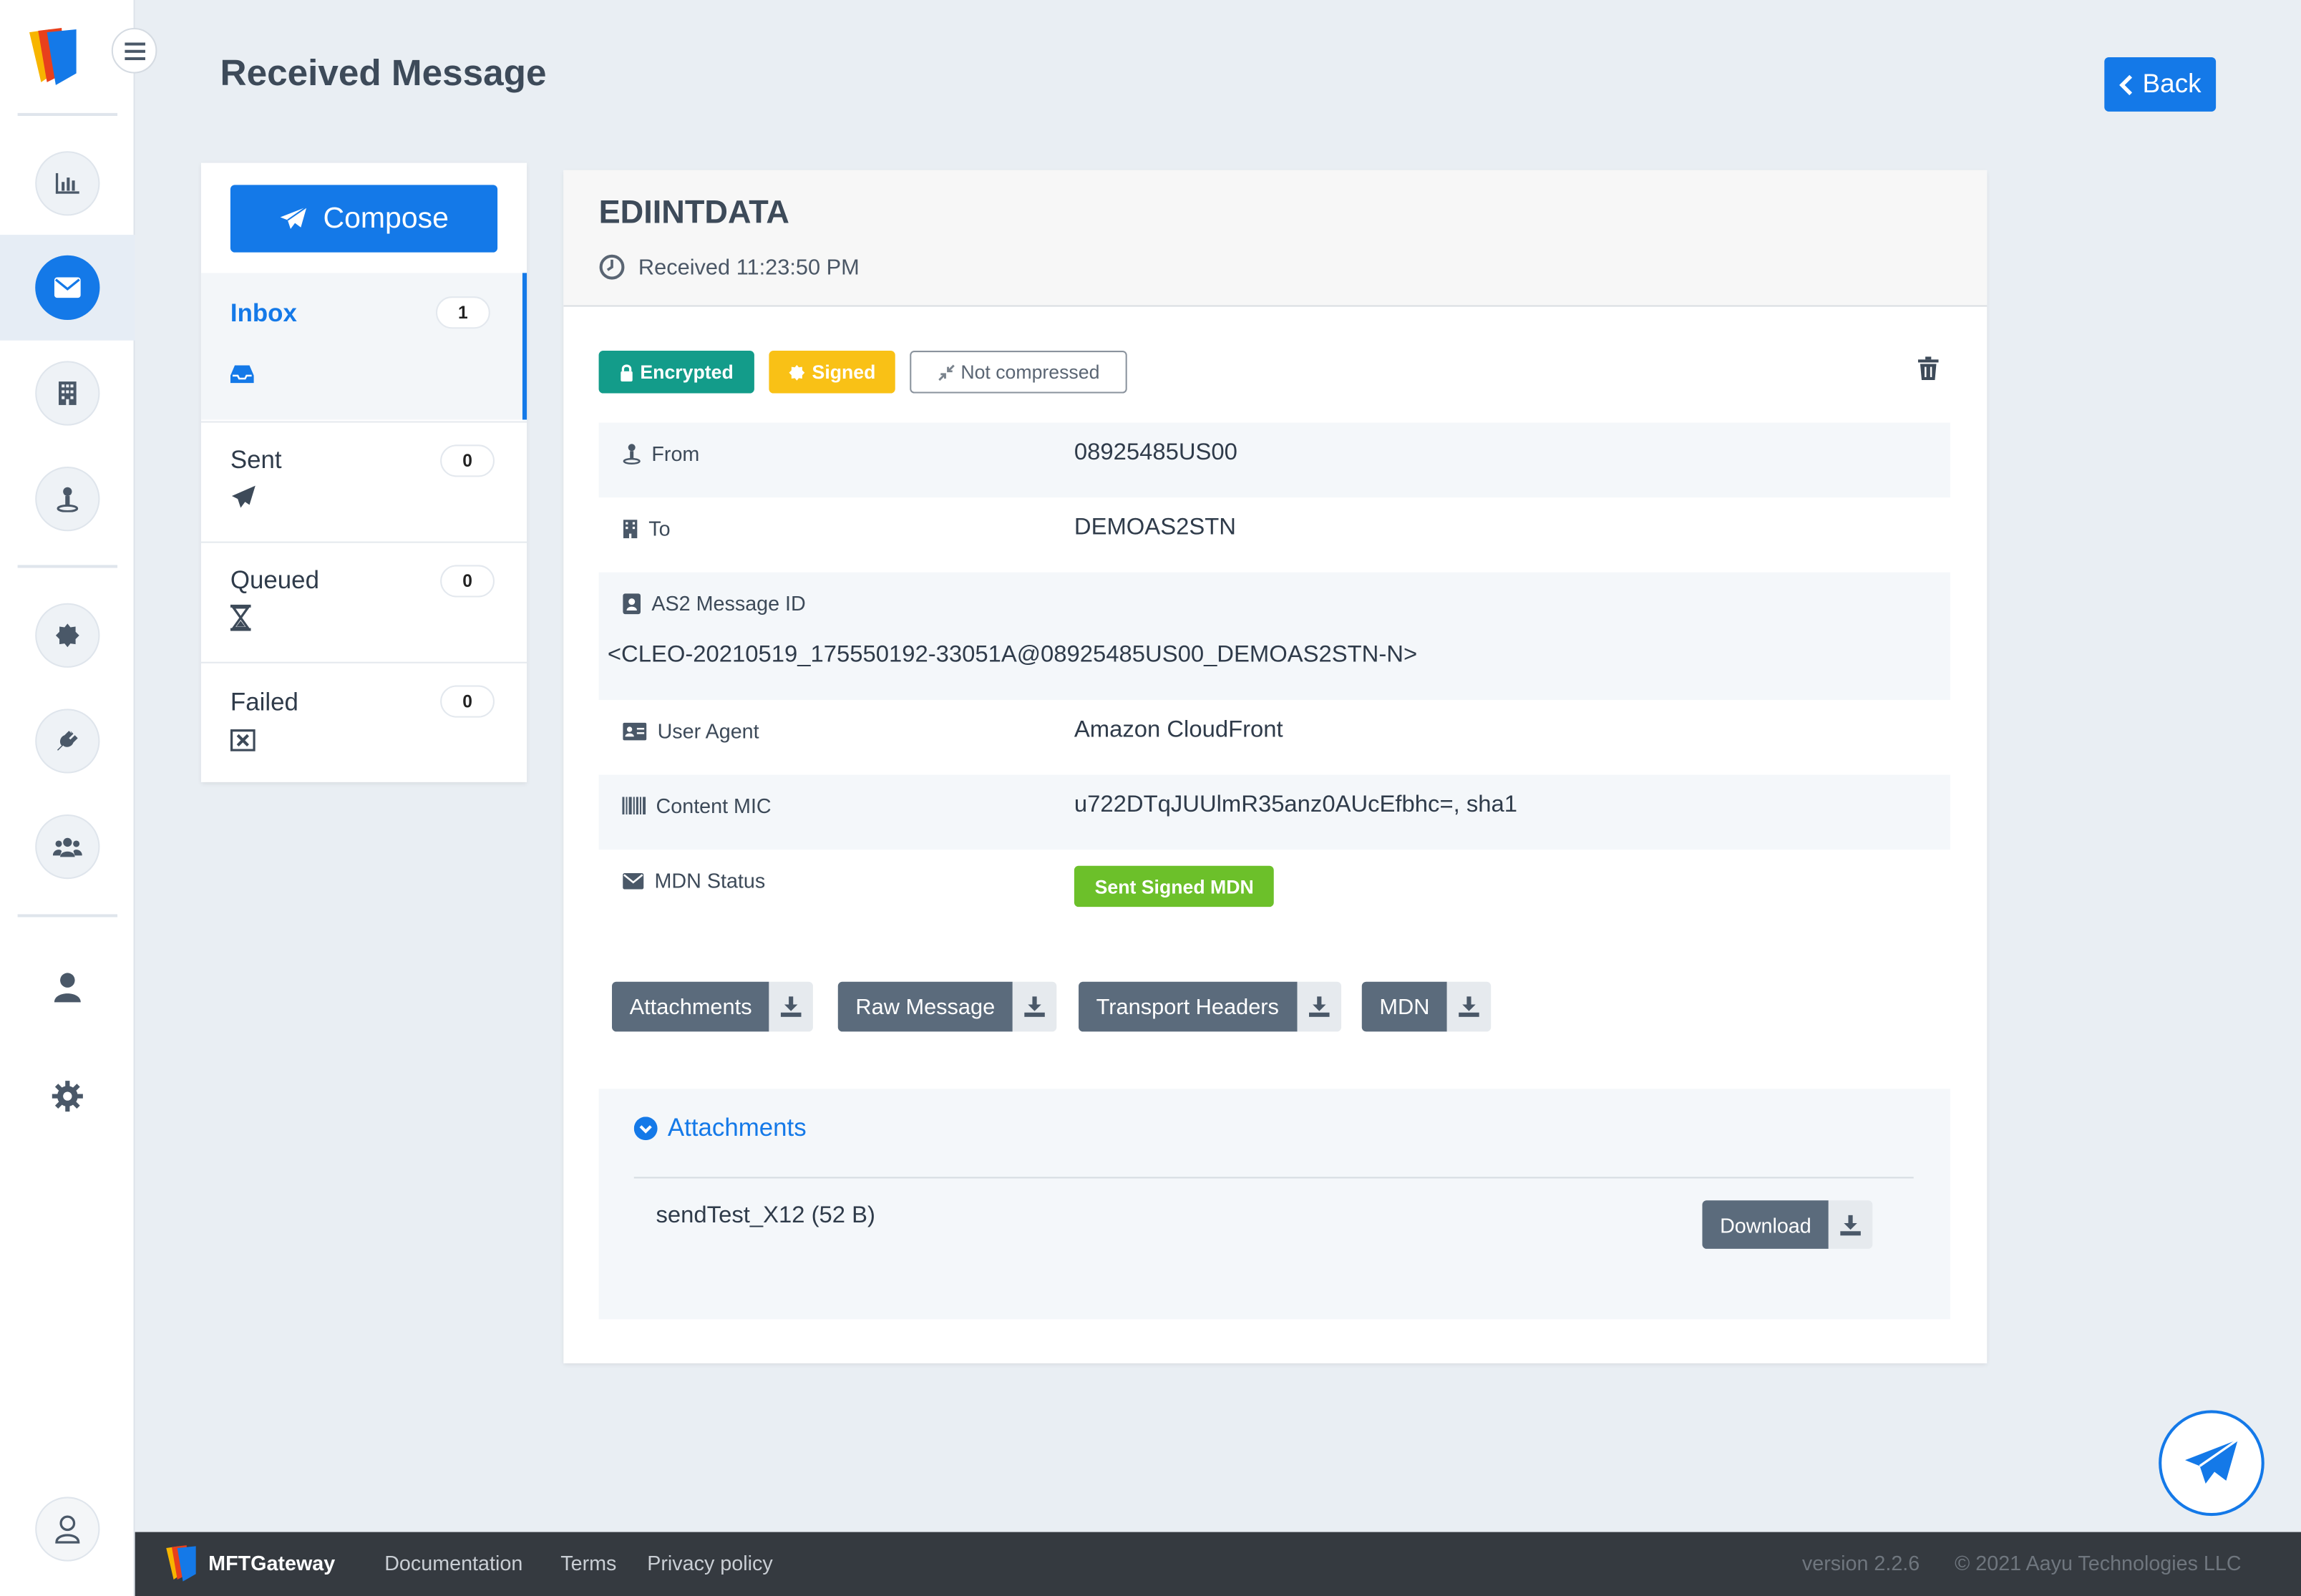  What do you see at coordinates (240, 617) in the screenshot?
I see `hourglass-icon` at bounding box center [240, 617].